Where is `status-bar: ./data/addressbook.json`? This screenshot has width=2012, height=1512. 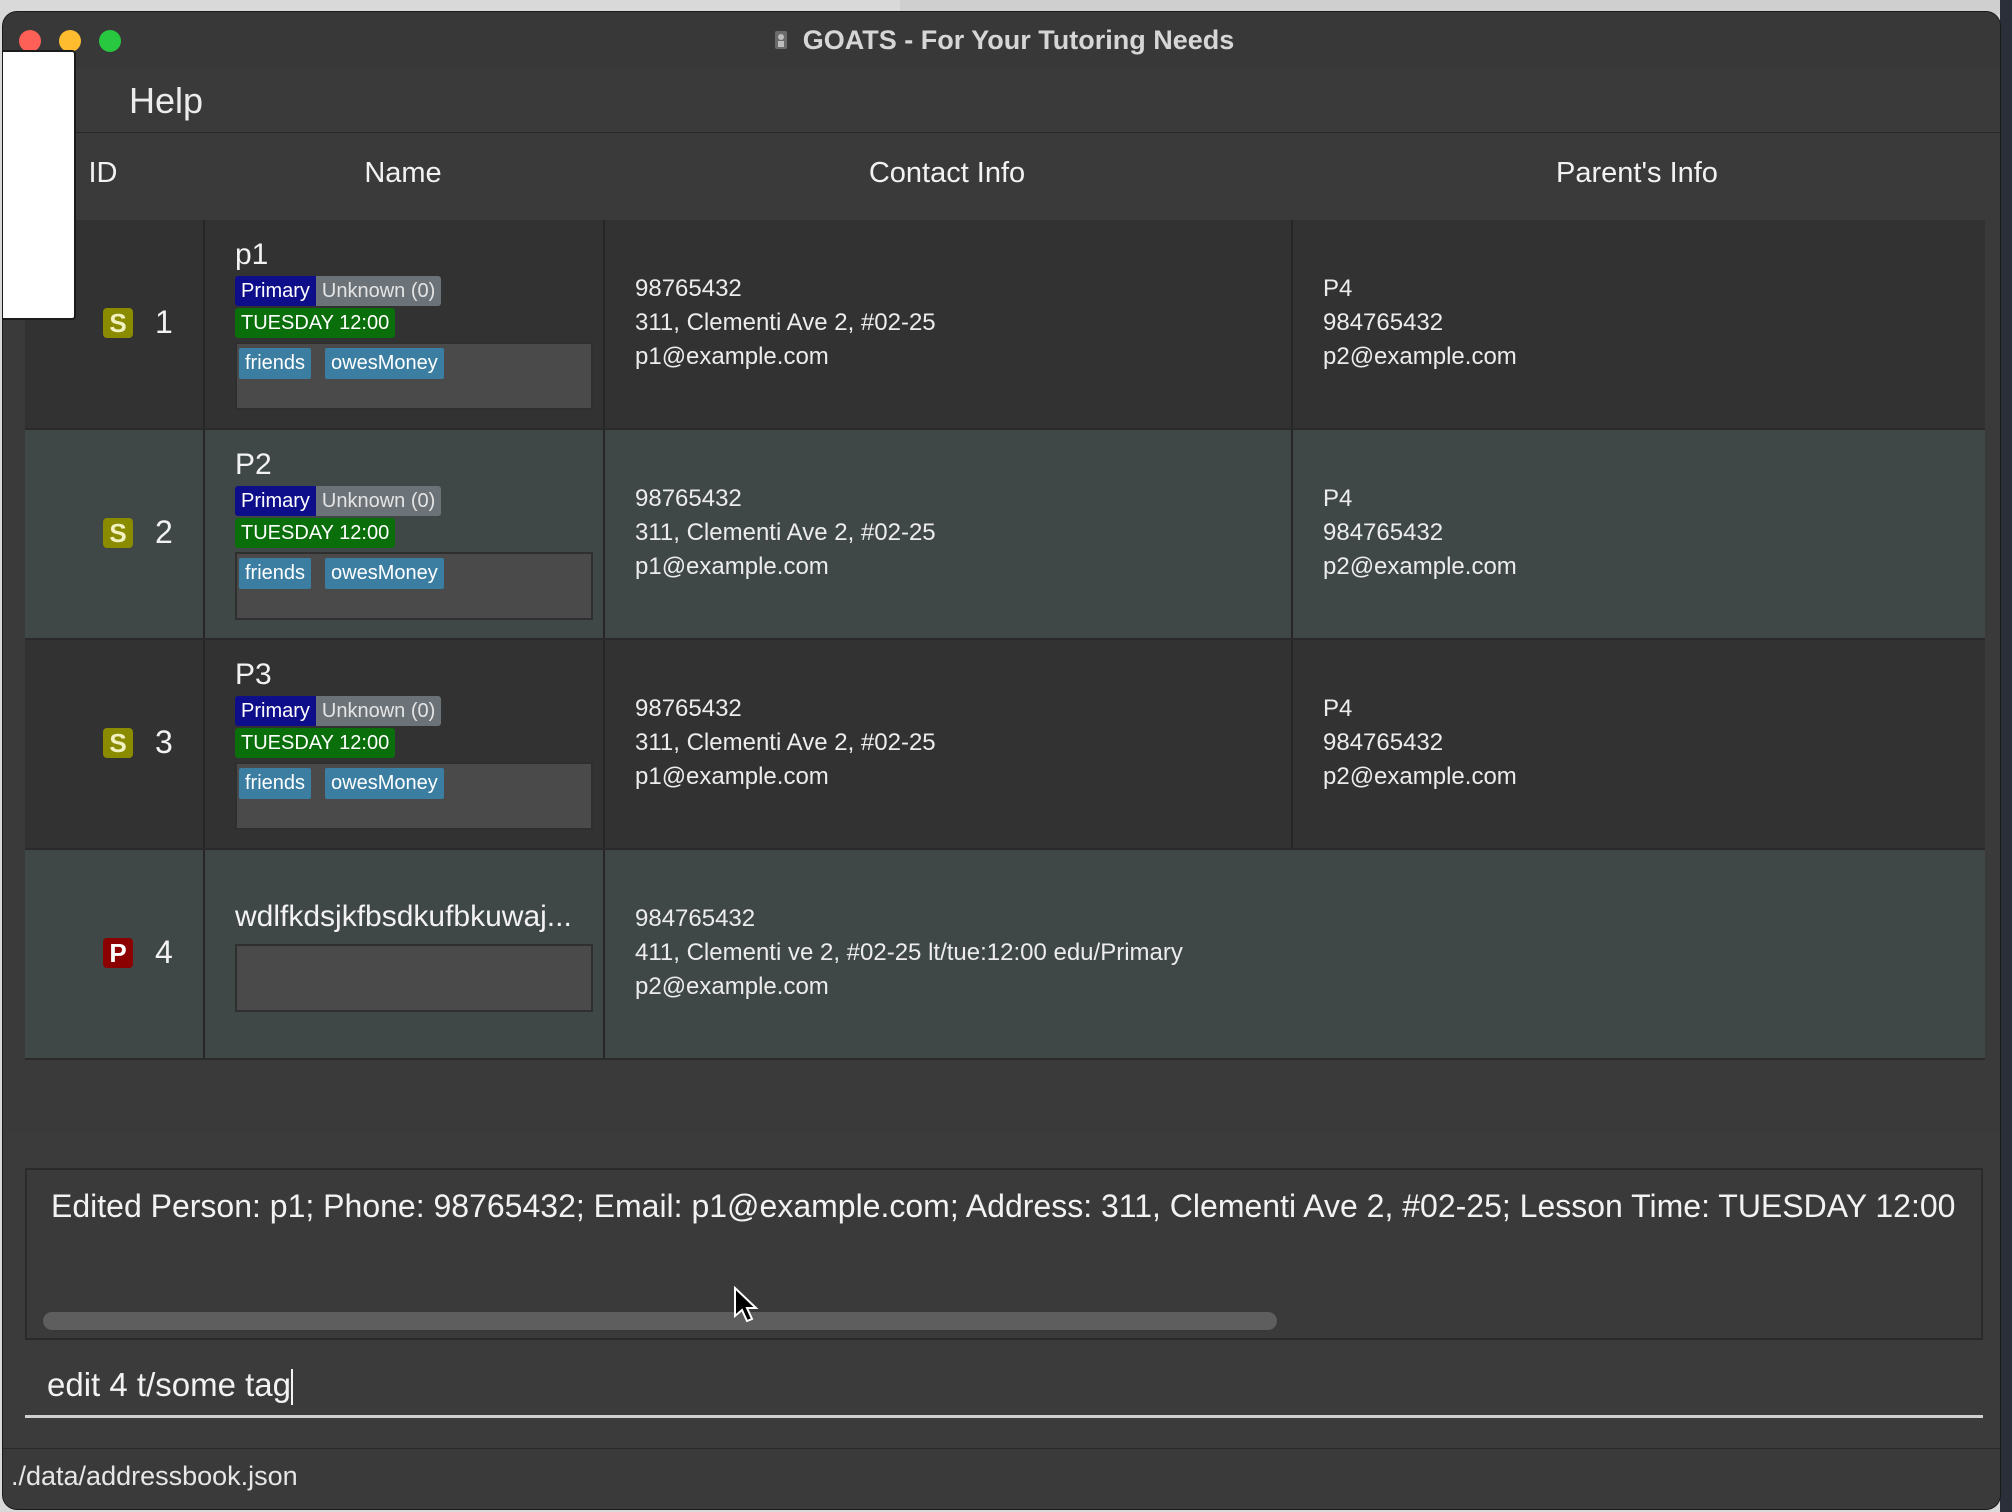 status-bar: ./data/addressbook.json is located at coordinates (1001, 1478).